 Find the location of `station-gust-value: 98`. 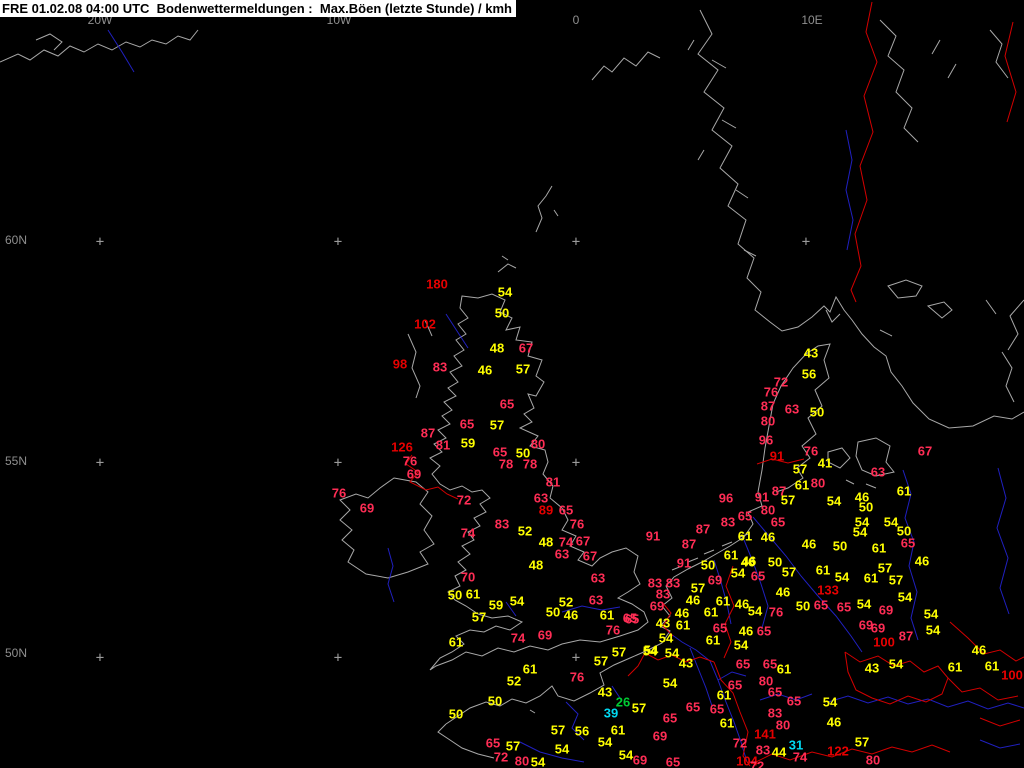

station-gust-value: 98 is located at coordinates (400, 364).